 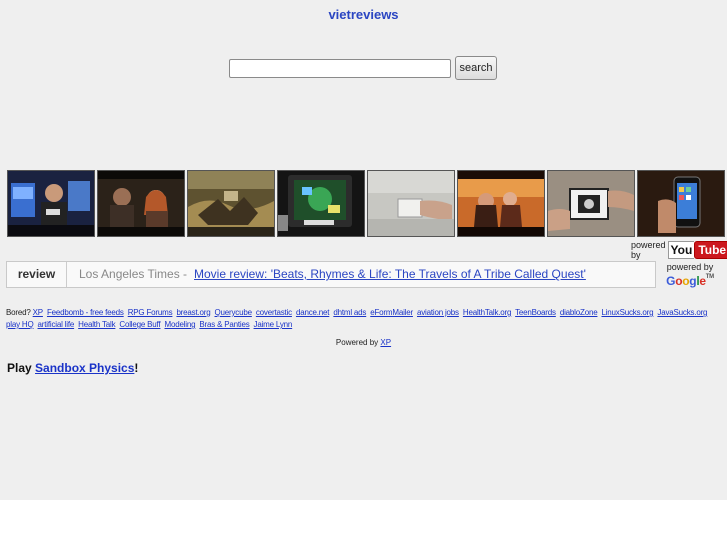 What do you see at coordinates (363, 14) in the screenshot?
I see `site-title: vietreviews` at bounding box center [363, 14].